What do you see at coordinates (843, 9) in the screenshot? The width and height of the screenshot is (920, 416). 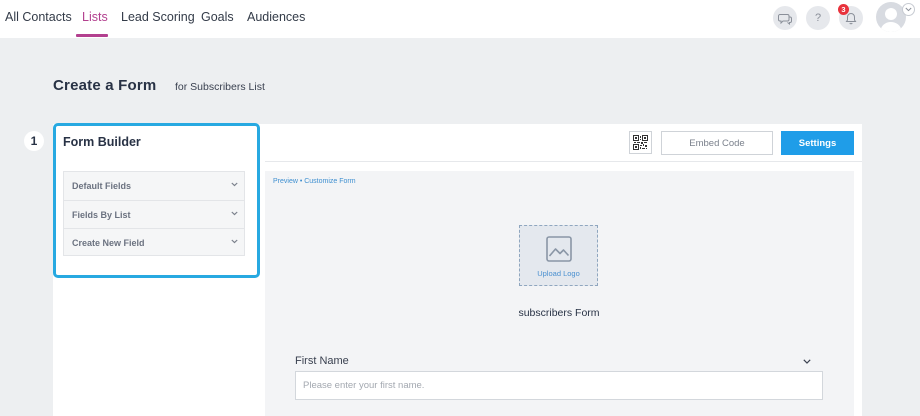 I see `notification-count-badge: 3` at bounding box center [843, 9].